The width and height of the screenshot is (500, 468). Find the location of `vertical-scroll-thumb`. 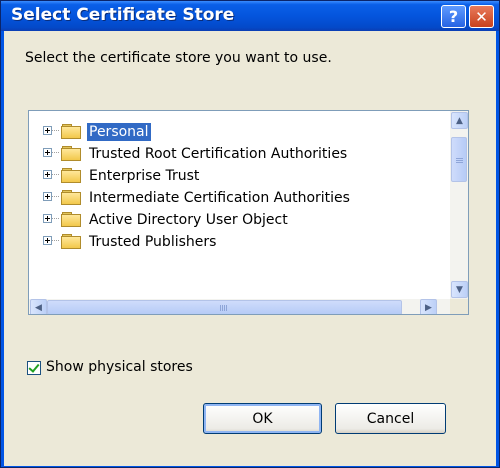

vertical-scroll-thumb is located at coordinates (459, 159).